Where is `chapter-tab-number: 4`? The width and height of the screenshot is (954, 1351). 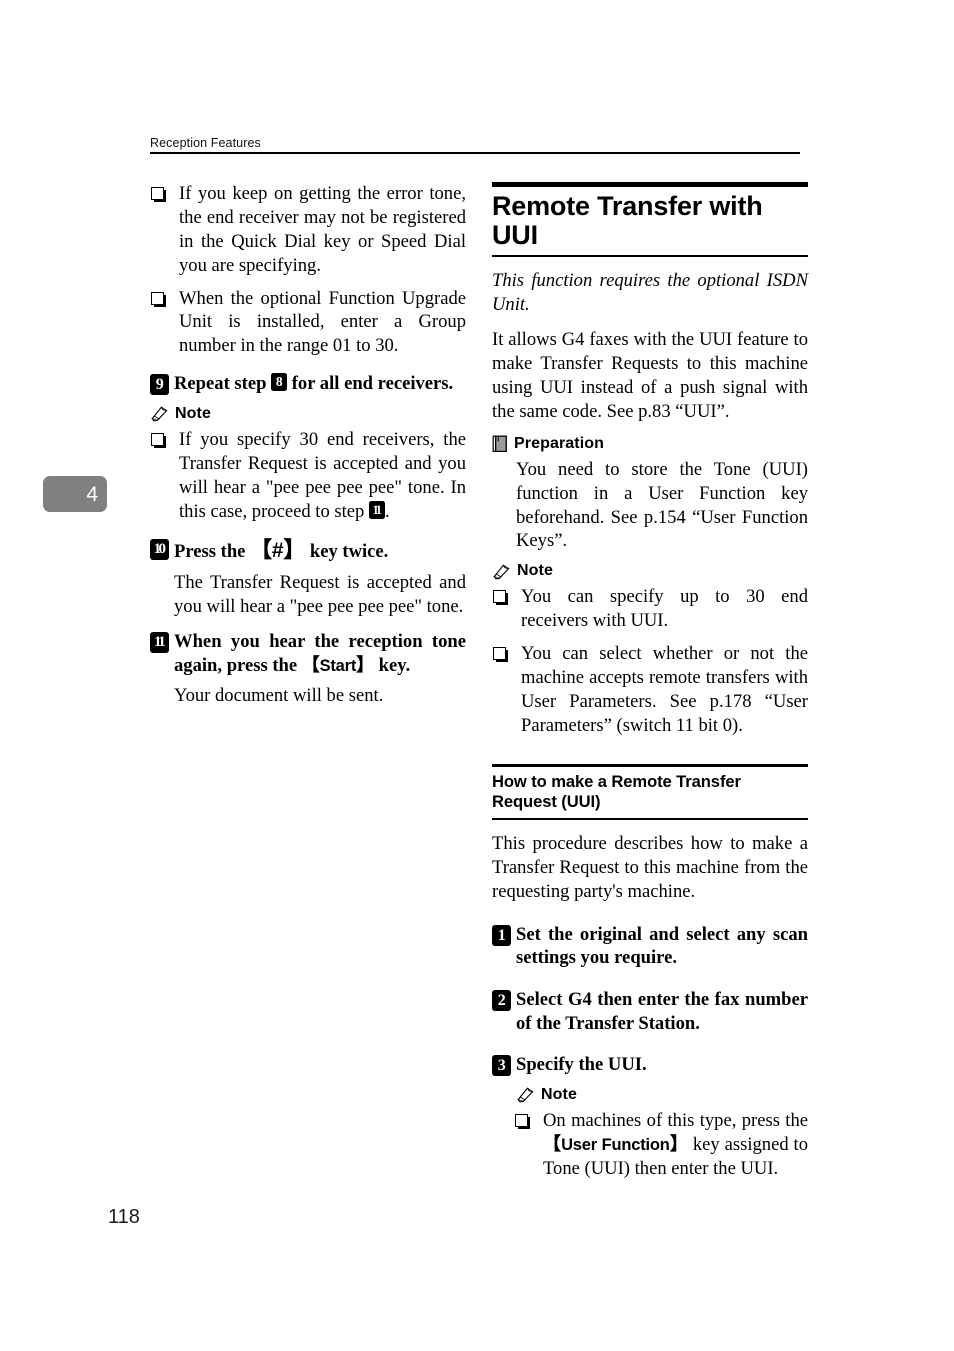 chapter-tab-number: 4 is located at coordinates (92, 494).